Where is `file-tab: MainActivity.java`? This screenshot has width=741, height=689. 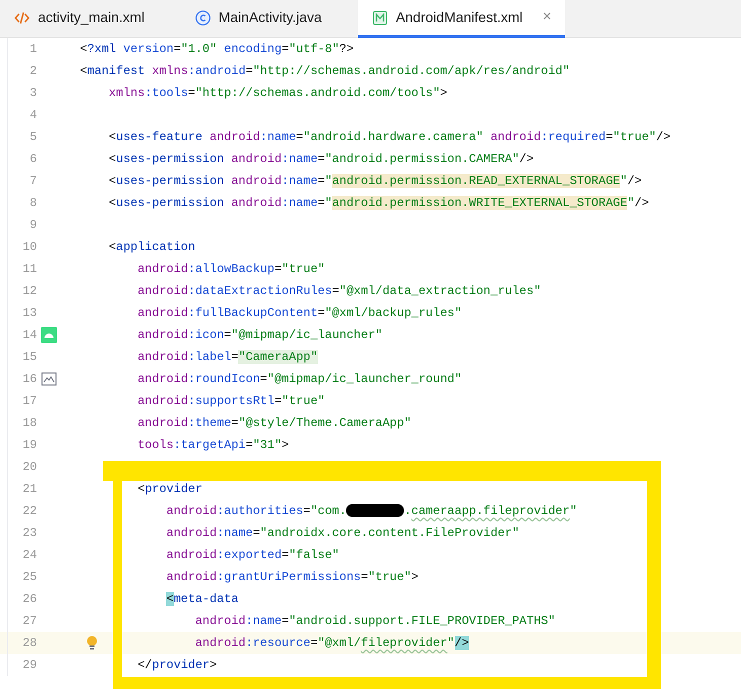 file-tab: MainActivity.java is located at coordinates (258, 19).